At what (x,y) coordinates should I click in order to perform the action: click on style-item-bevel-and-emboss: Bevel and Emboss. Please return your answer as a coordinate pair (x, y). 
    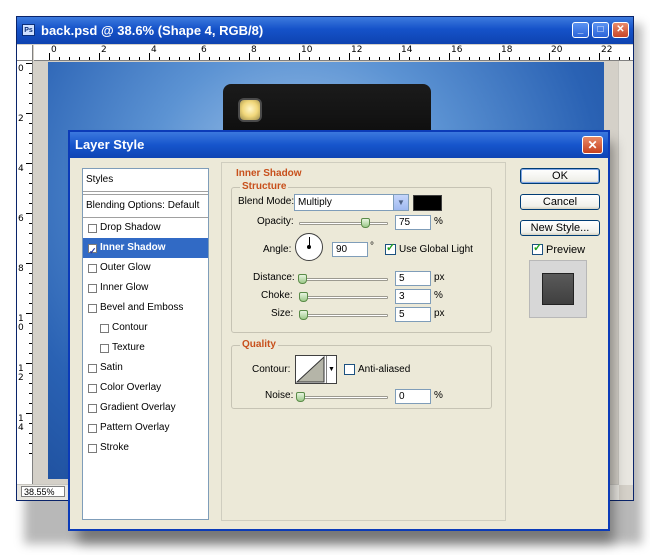
    Looking at the image, I should click on (145, 308).